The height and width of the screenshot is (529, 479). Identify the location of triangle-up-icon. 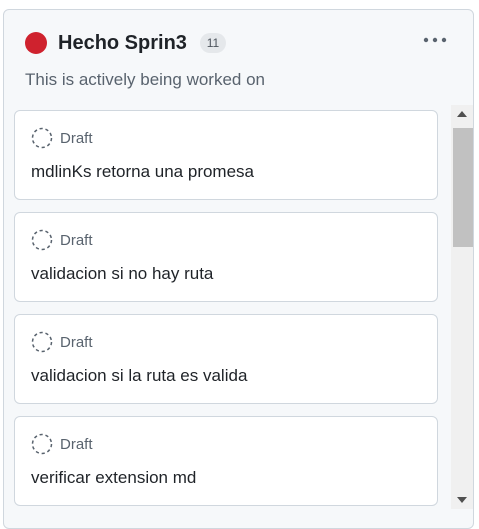
(462, 114).